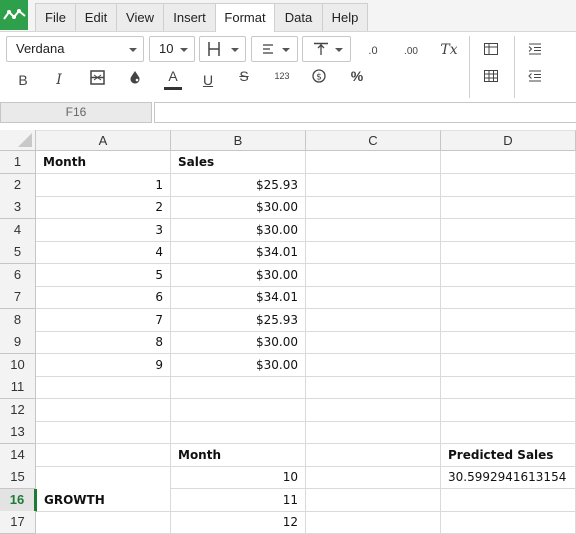 The width and height of the screenshot is (576, 534). Describe the element at coordinates (18, 410) in the screenshot. I see `row-header-12: 12` at that location.